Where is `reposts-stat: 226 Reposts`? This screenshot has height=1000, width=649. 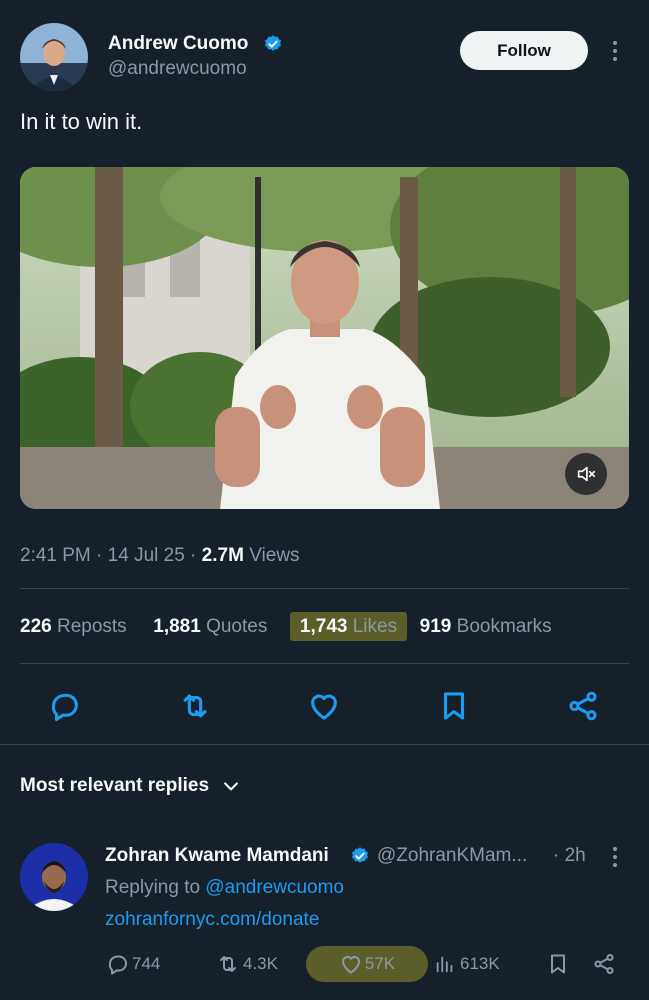
reposts-stat: 226 Reposts is located at coordinates (73, 626).